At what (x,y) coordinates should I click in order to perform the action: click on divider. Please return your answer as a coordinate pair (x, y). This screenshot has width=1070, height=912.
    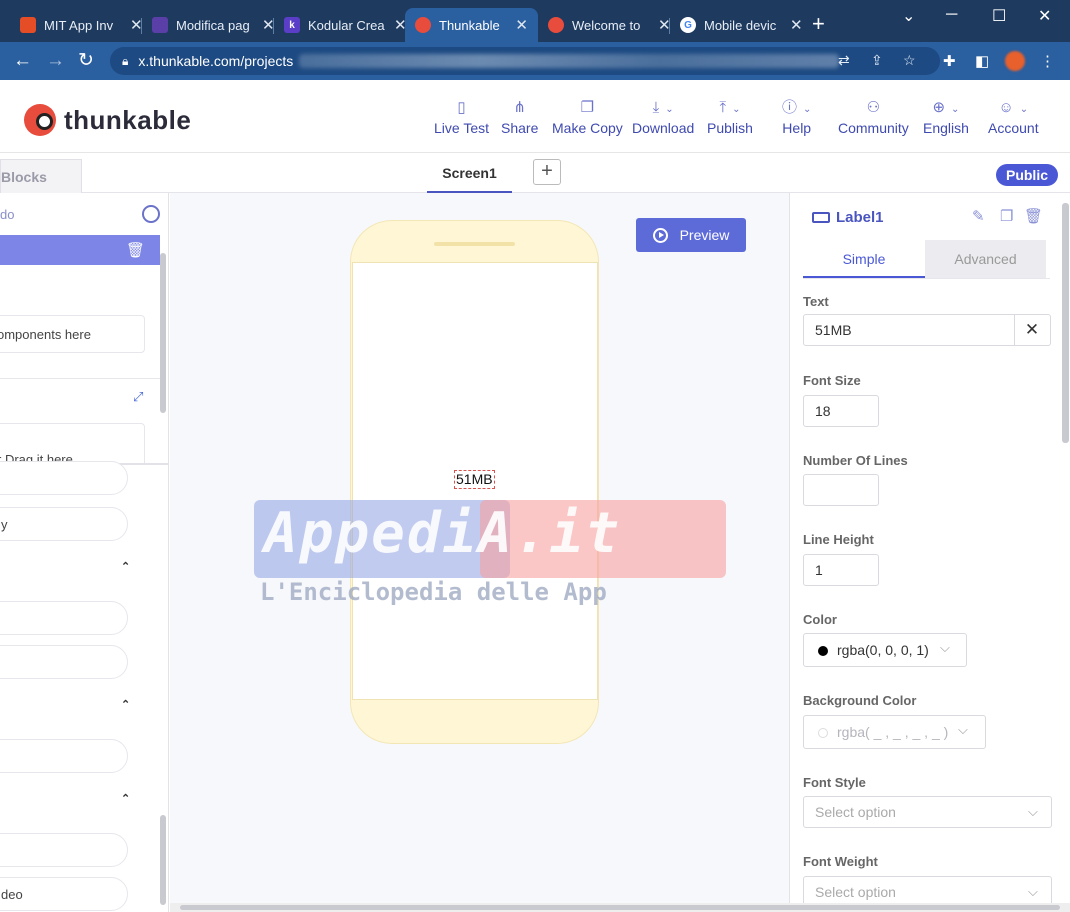
    Looking at the image, I should click on (80, 378).